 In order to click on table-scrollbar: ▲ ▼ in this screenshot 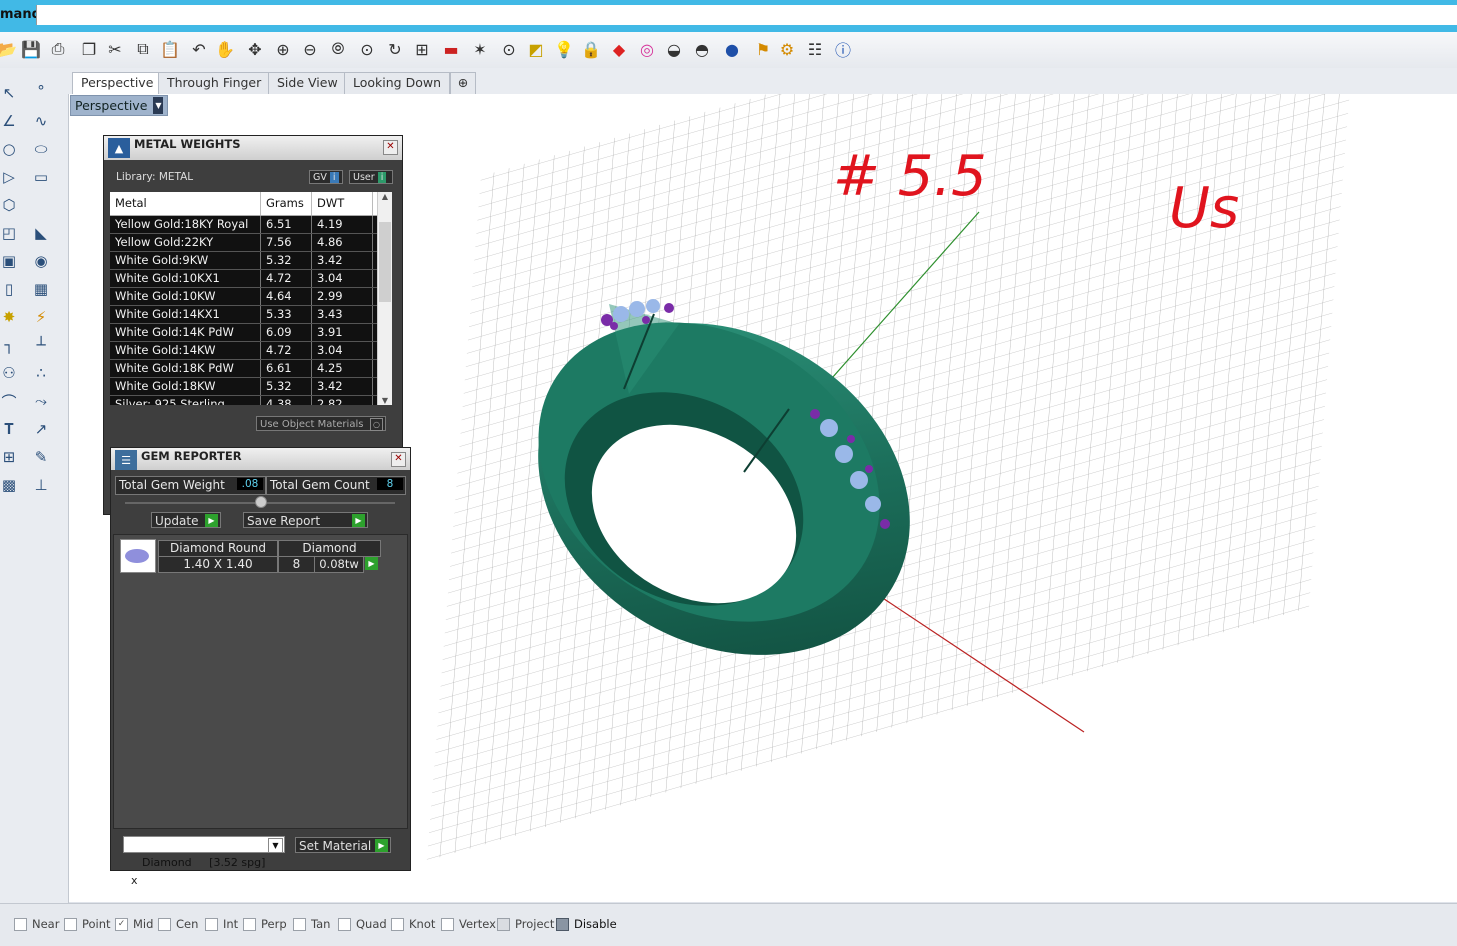, I will do `click(384, 298)`.